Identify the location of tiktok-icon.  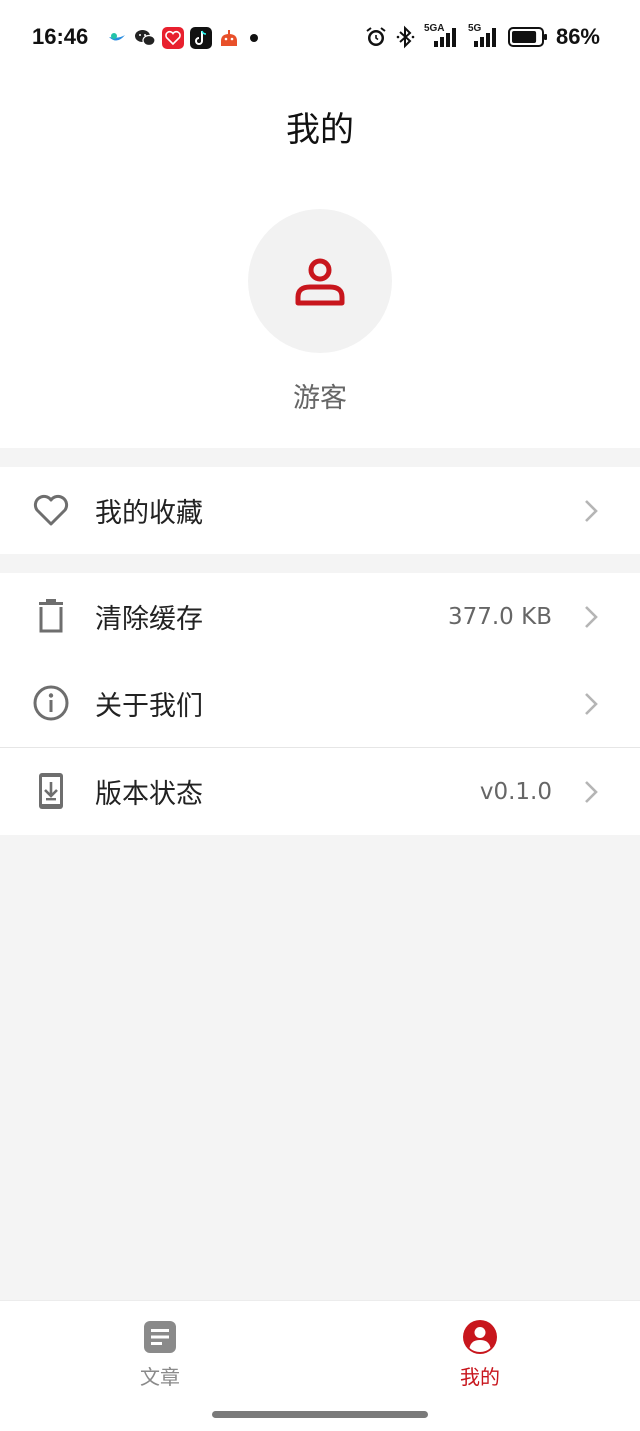
(201, 38).